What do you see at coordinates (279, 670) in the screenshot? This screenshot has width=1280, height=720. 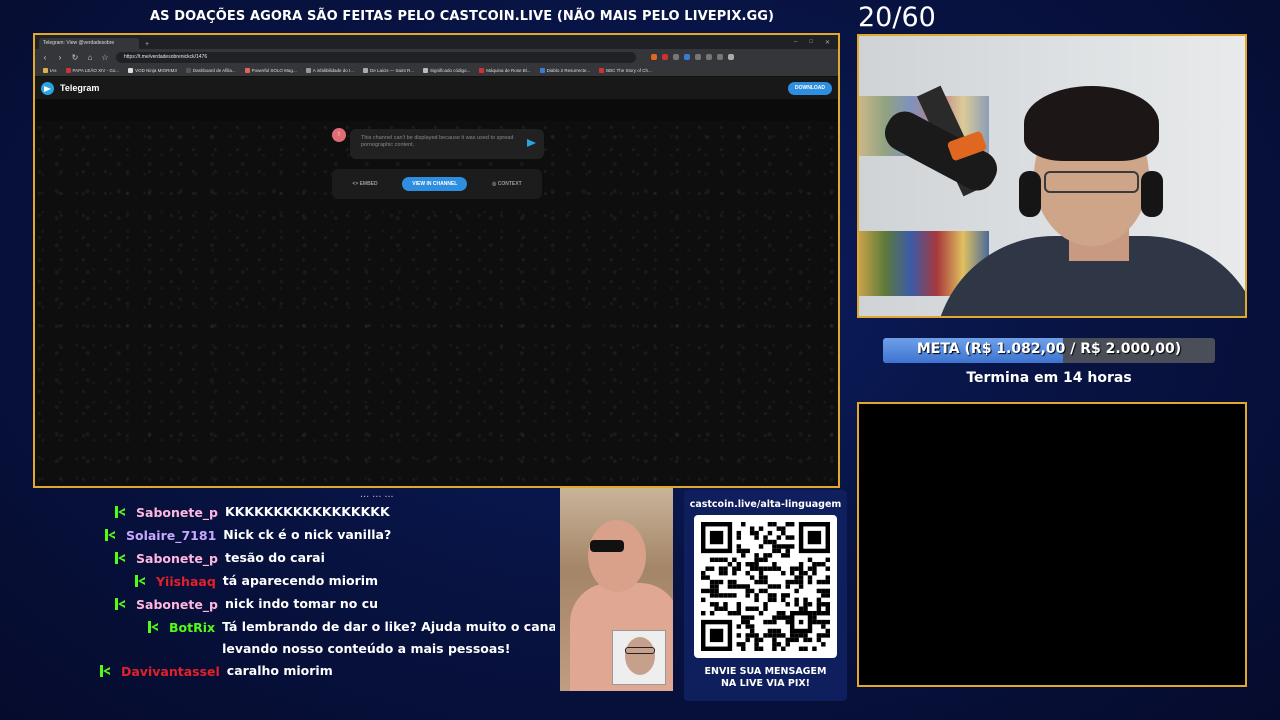 I see `chat-text-line: caralho miorim` at bounding box center [279, 670].